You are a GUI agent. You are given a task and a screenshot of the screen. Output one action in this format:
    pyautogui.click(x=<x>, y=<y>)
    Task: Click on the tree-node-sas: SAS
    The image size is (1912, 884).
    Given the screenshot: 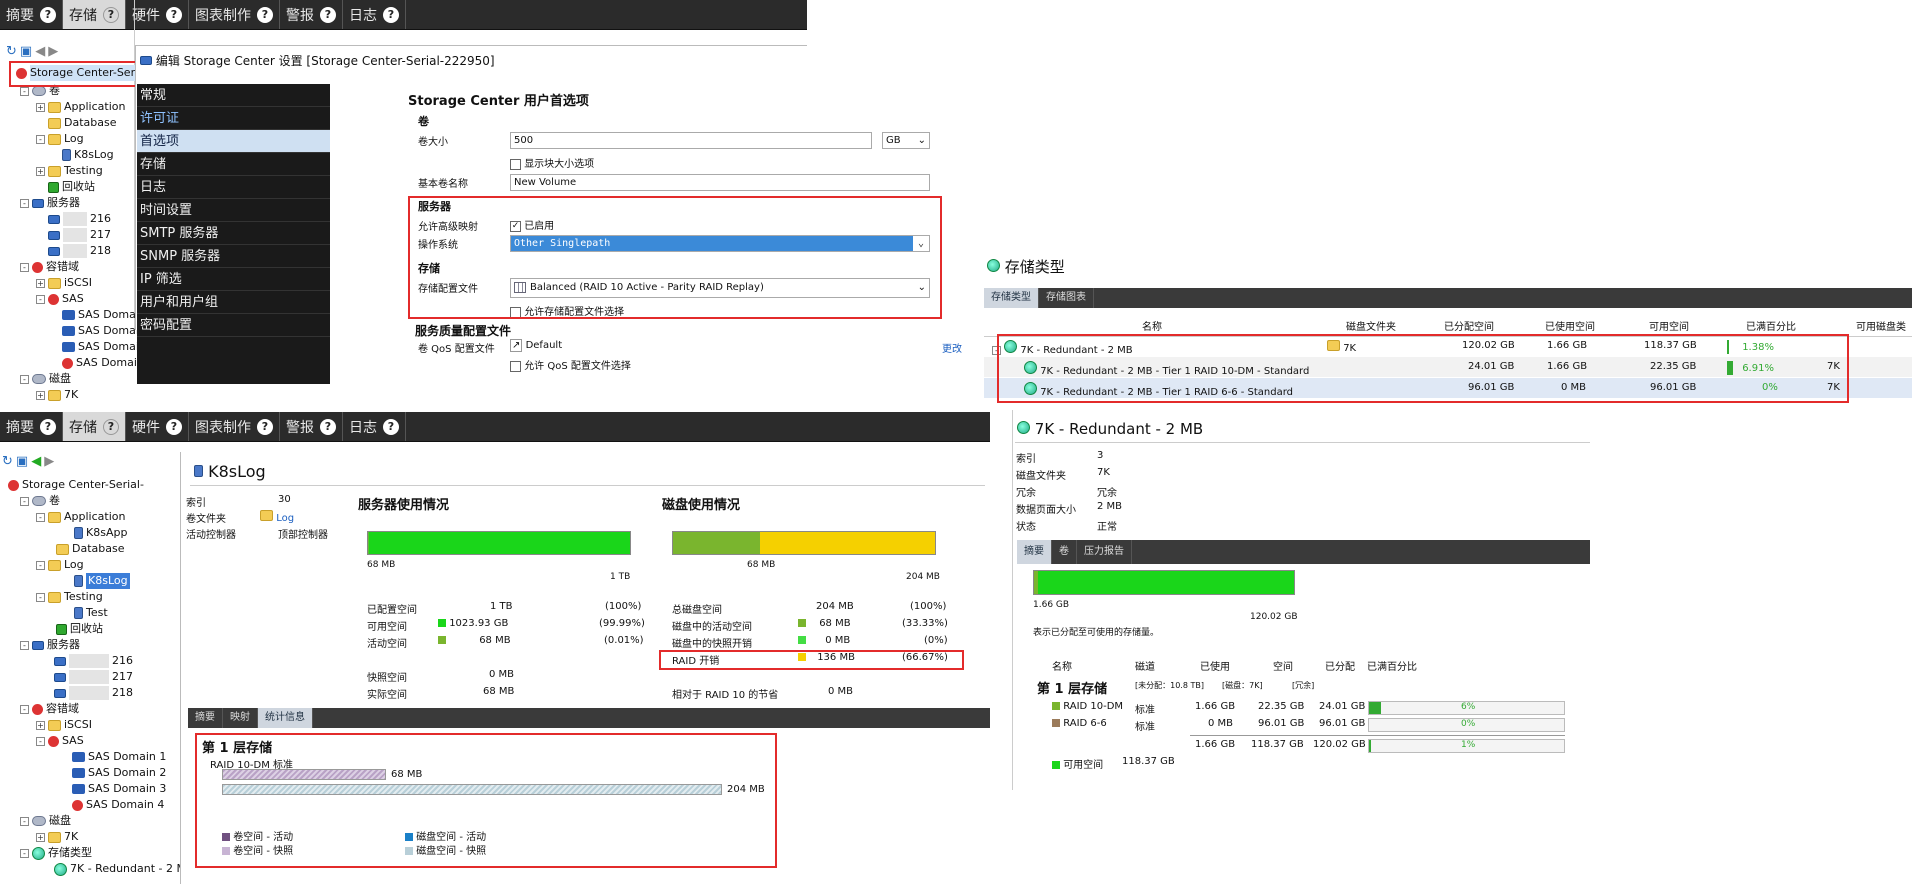 What is the action you would take?
    pyautogui.click(x=73, y=741)
    